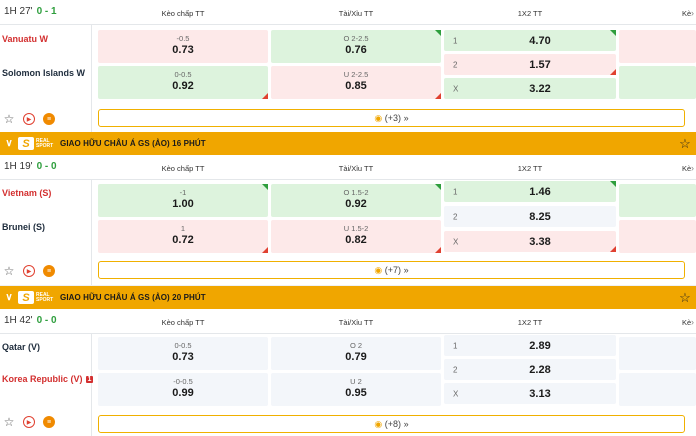 This screenshot has height=436, width=696. Describe the element at coordinates (30, 11) in the screenshot. I see `match-time: 1H 27' 0 - 1` at that location.